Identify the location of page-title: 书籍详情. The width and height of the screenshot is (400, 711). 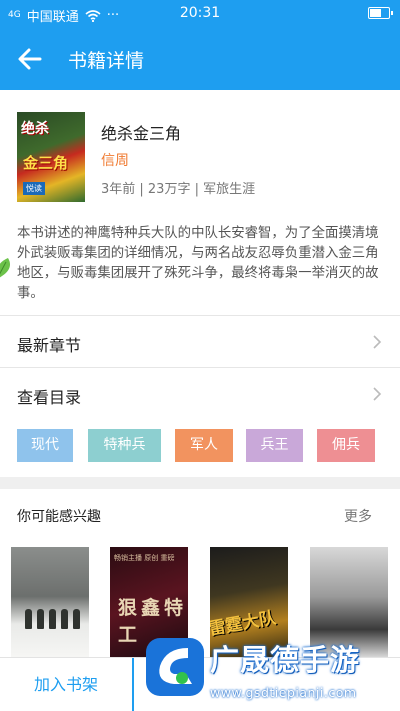
(106, 61).